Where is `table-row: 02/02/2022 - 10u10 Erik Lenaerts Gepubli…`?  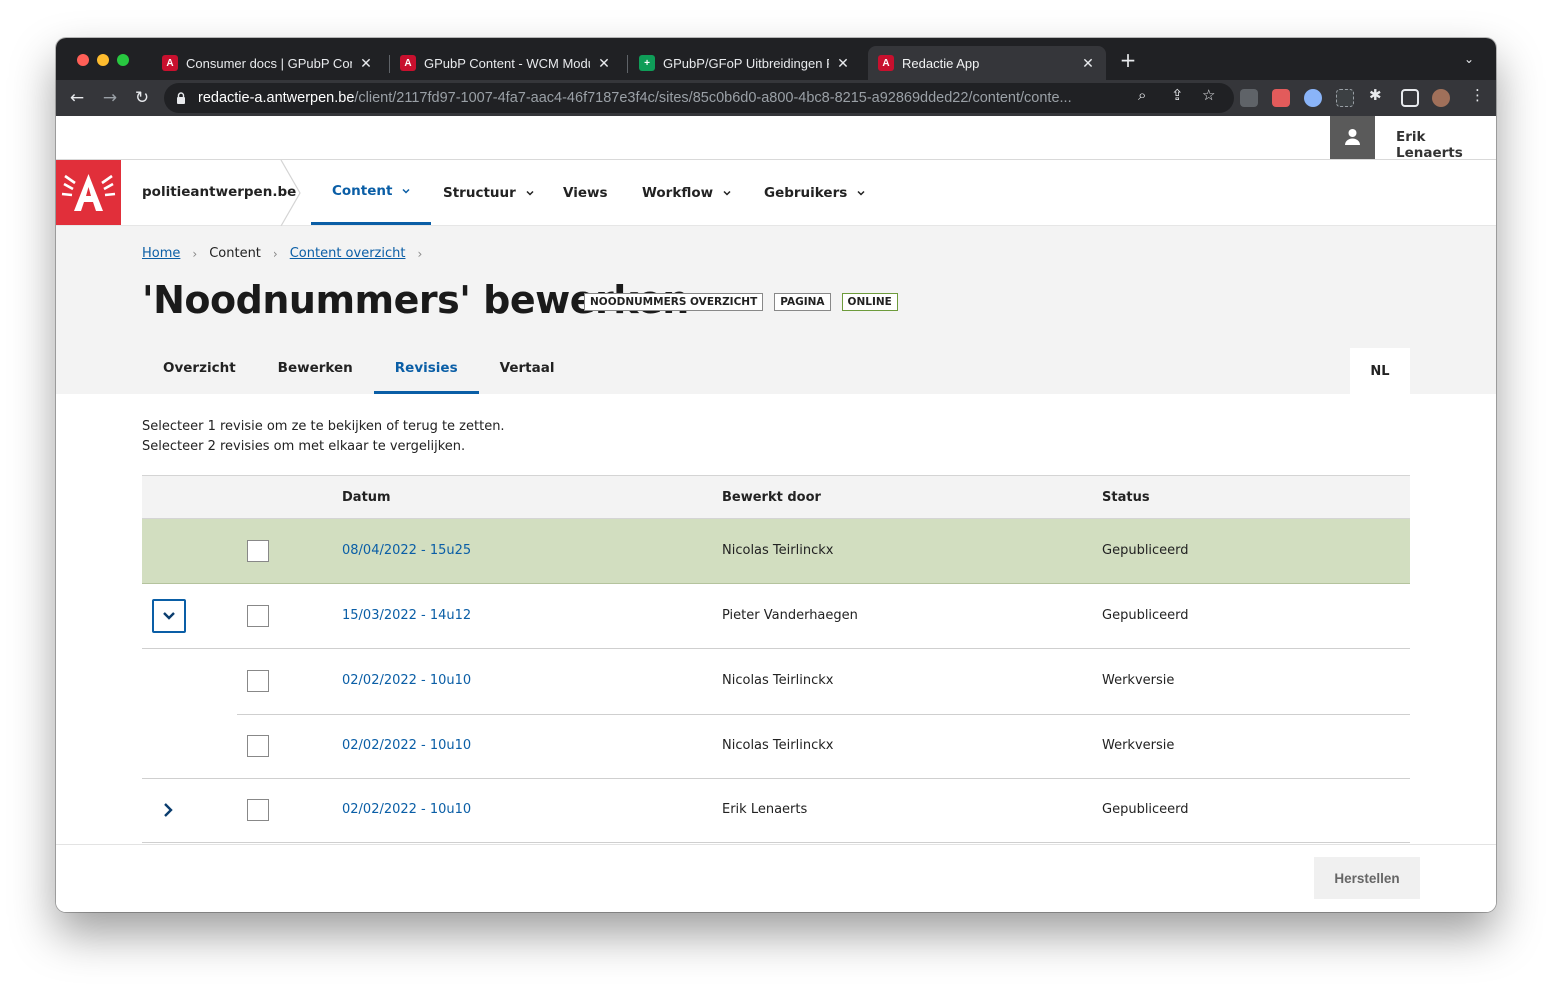
table-row: 02/02/2022 - 10u10 Erik Lenaerts Gepubli… is located at coordinates (776, 810).